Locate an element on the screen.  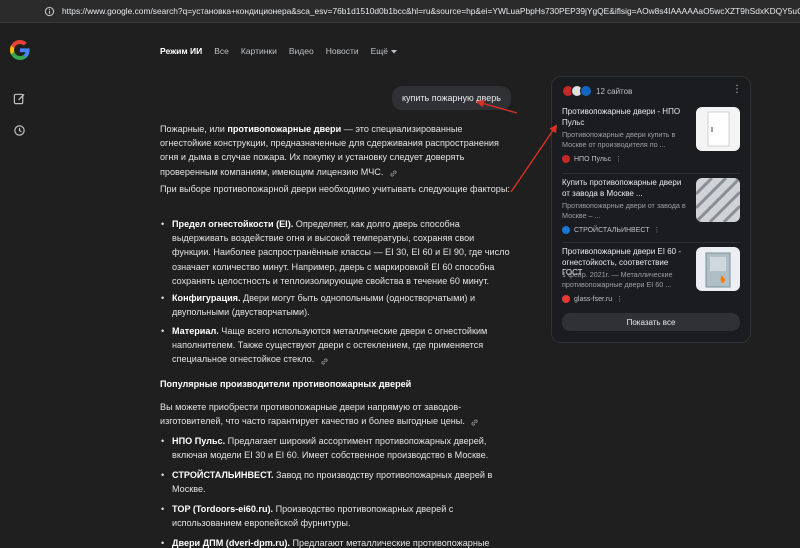
left-rail is located at coordinates (20, 285).